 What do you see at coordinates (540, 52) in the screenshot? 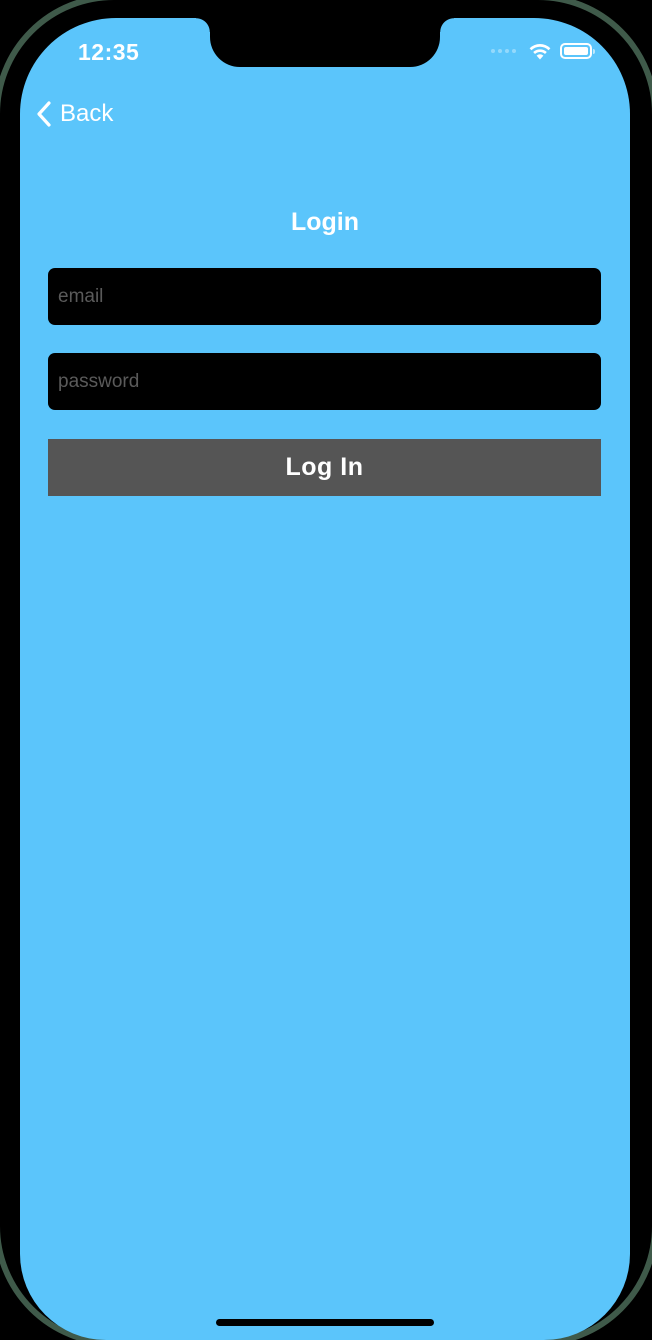
I see `wifi-icon` at bounding box center [540, 52].